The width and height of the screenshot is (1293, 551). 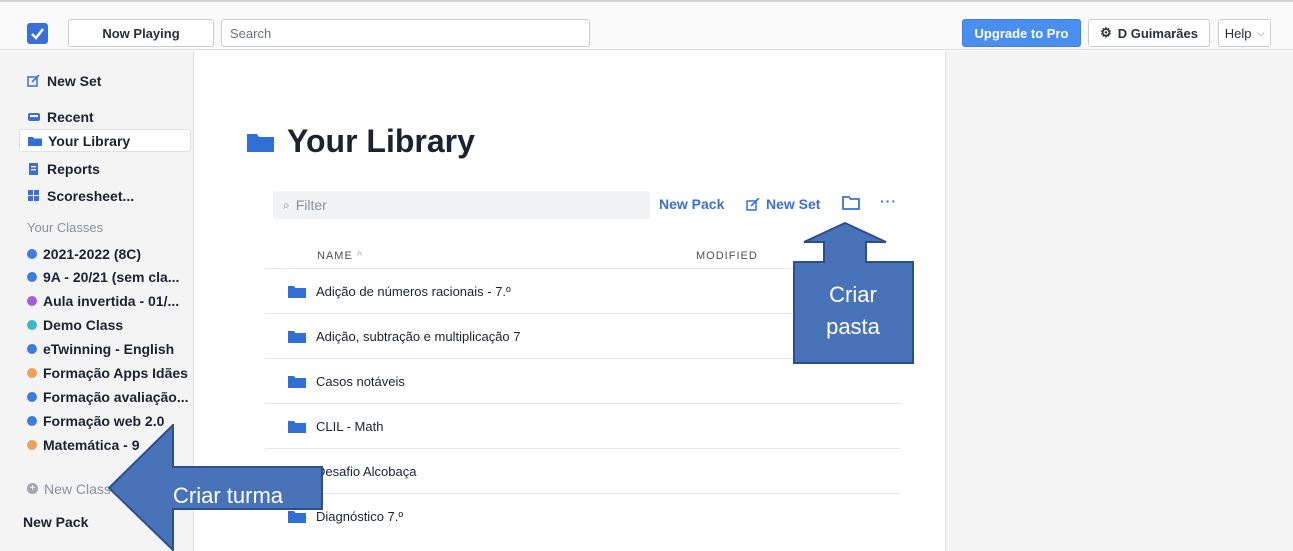 I want to click on grid-icon, so click(x=33, y=195).